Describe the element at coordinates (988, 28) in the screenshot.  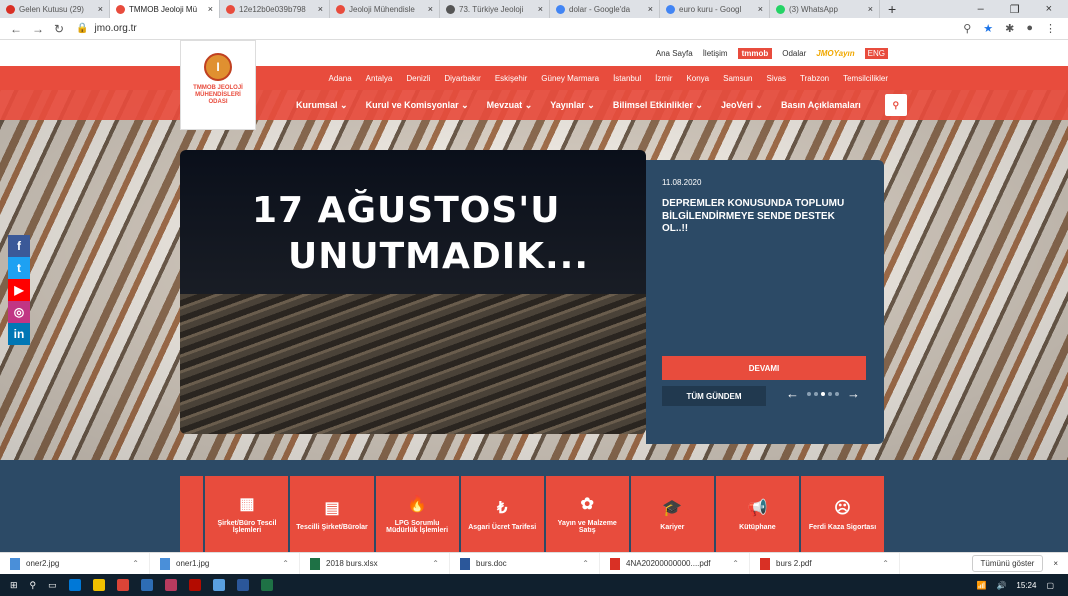
I see `bookmark-star-icon: ★` at that location.